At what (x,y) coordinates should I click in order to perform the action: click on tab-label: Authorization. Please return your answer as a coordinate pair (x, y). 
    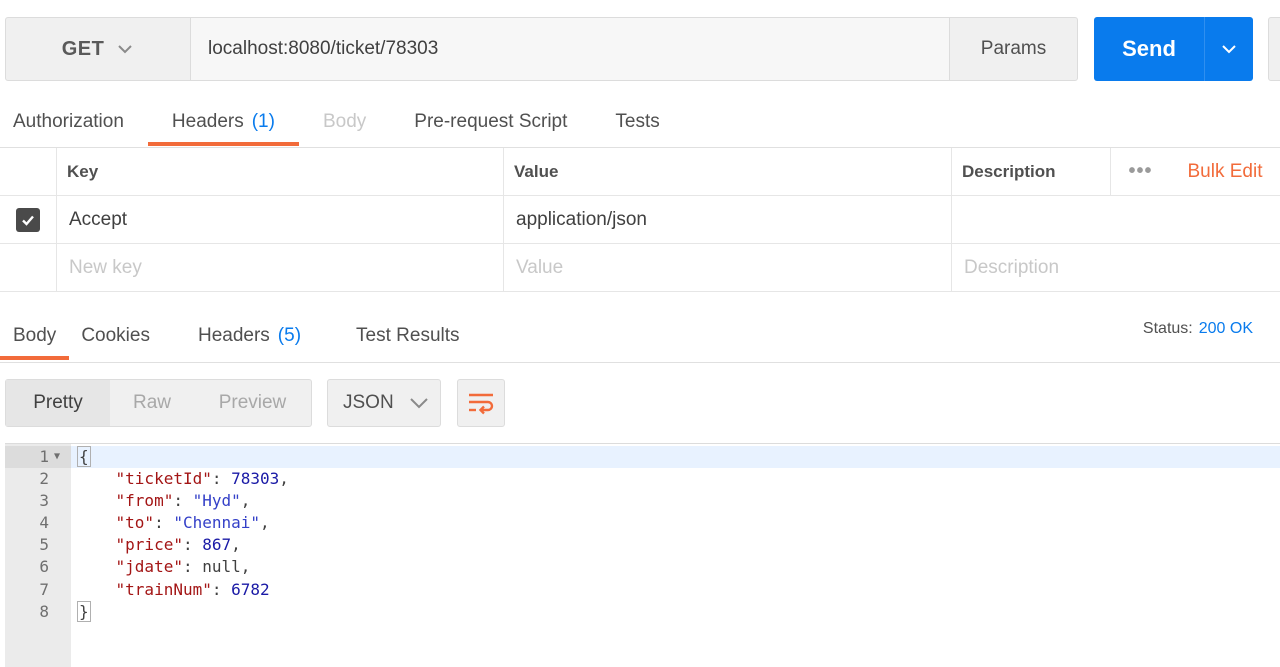
    Looking at the image, I should click on (68, 121).